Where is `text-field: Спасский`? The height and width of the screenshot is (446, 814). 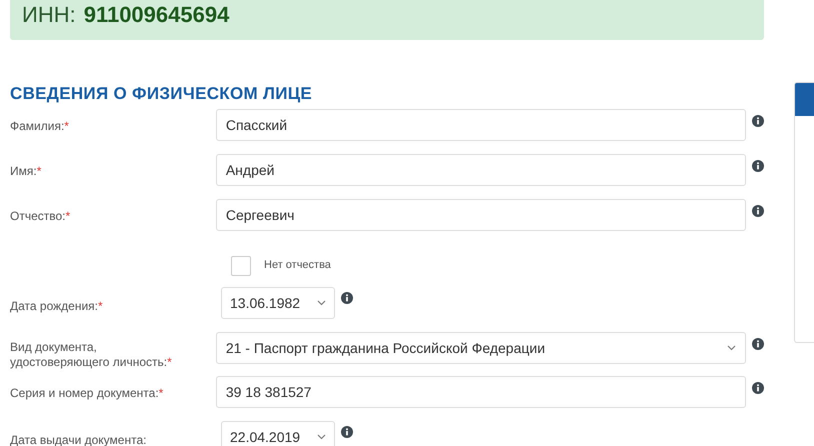
text-field: Спасский is located at coordinates (481, 125).